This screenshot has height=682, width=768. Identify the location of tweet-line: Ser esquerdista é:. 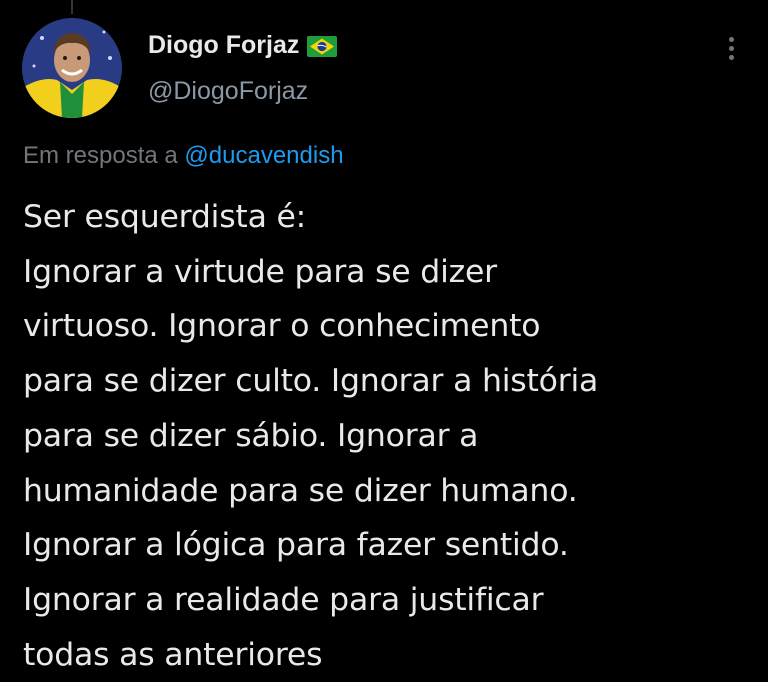
(165, 217).